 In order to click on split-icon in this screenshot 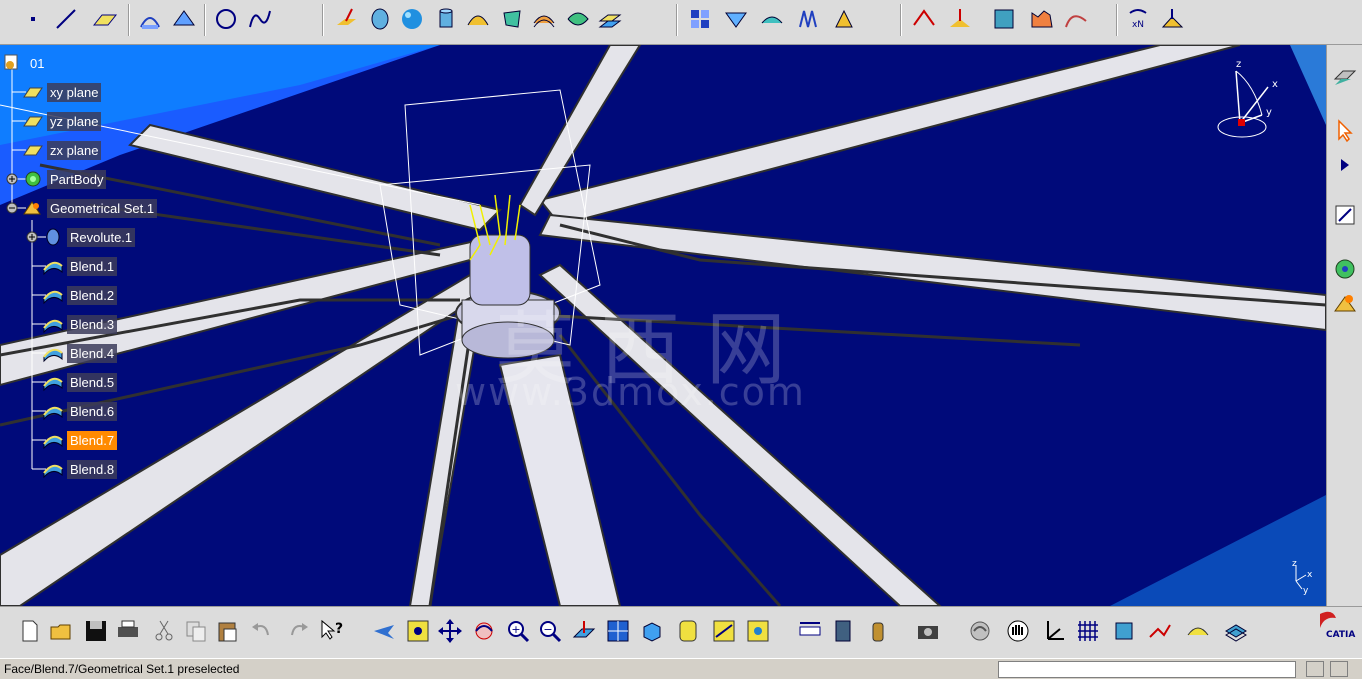, I will do `click(736, 19)`.